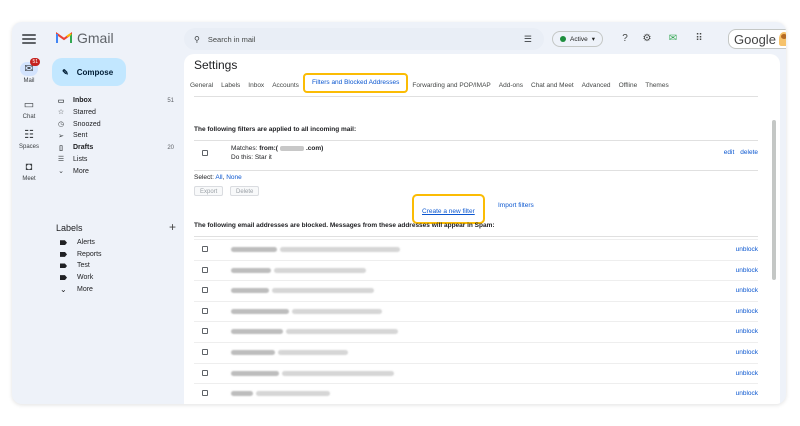 This screenshot has width=800, height=426. Describe the element at coordinates (87, 124) in the screenshot. I see `sidebar-item-label: Snoozed` at that location.